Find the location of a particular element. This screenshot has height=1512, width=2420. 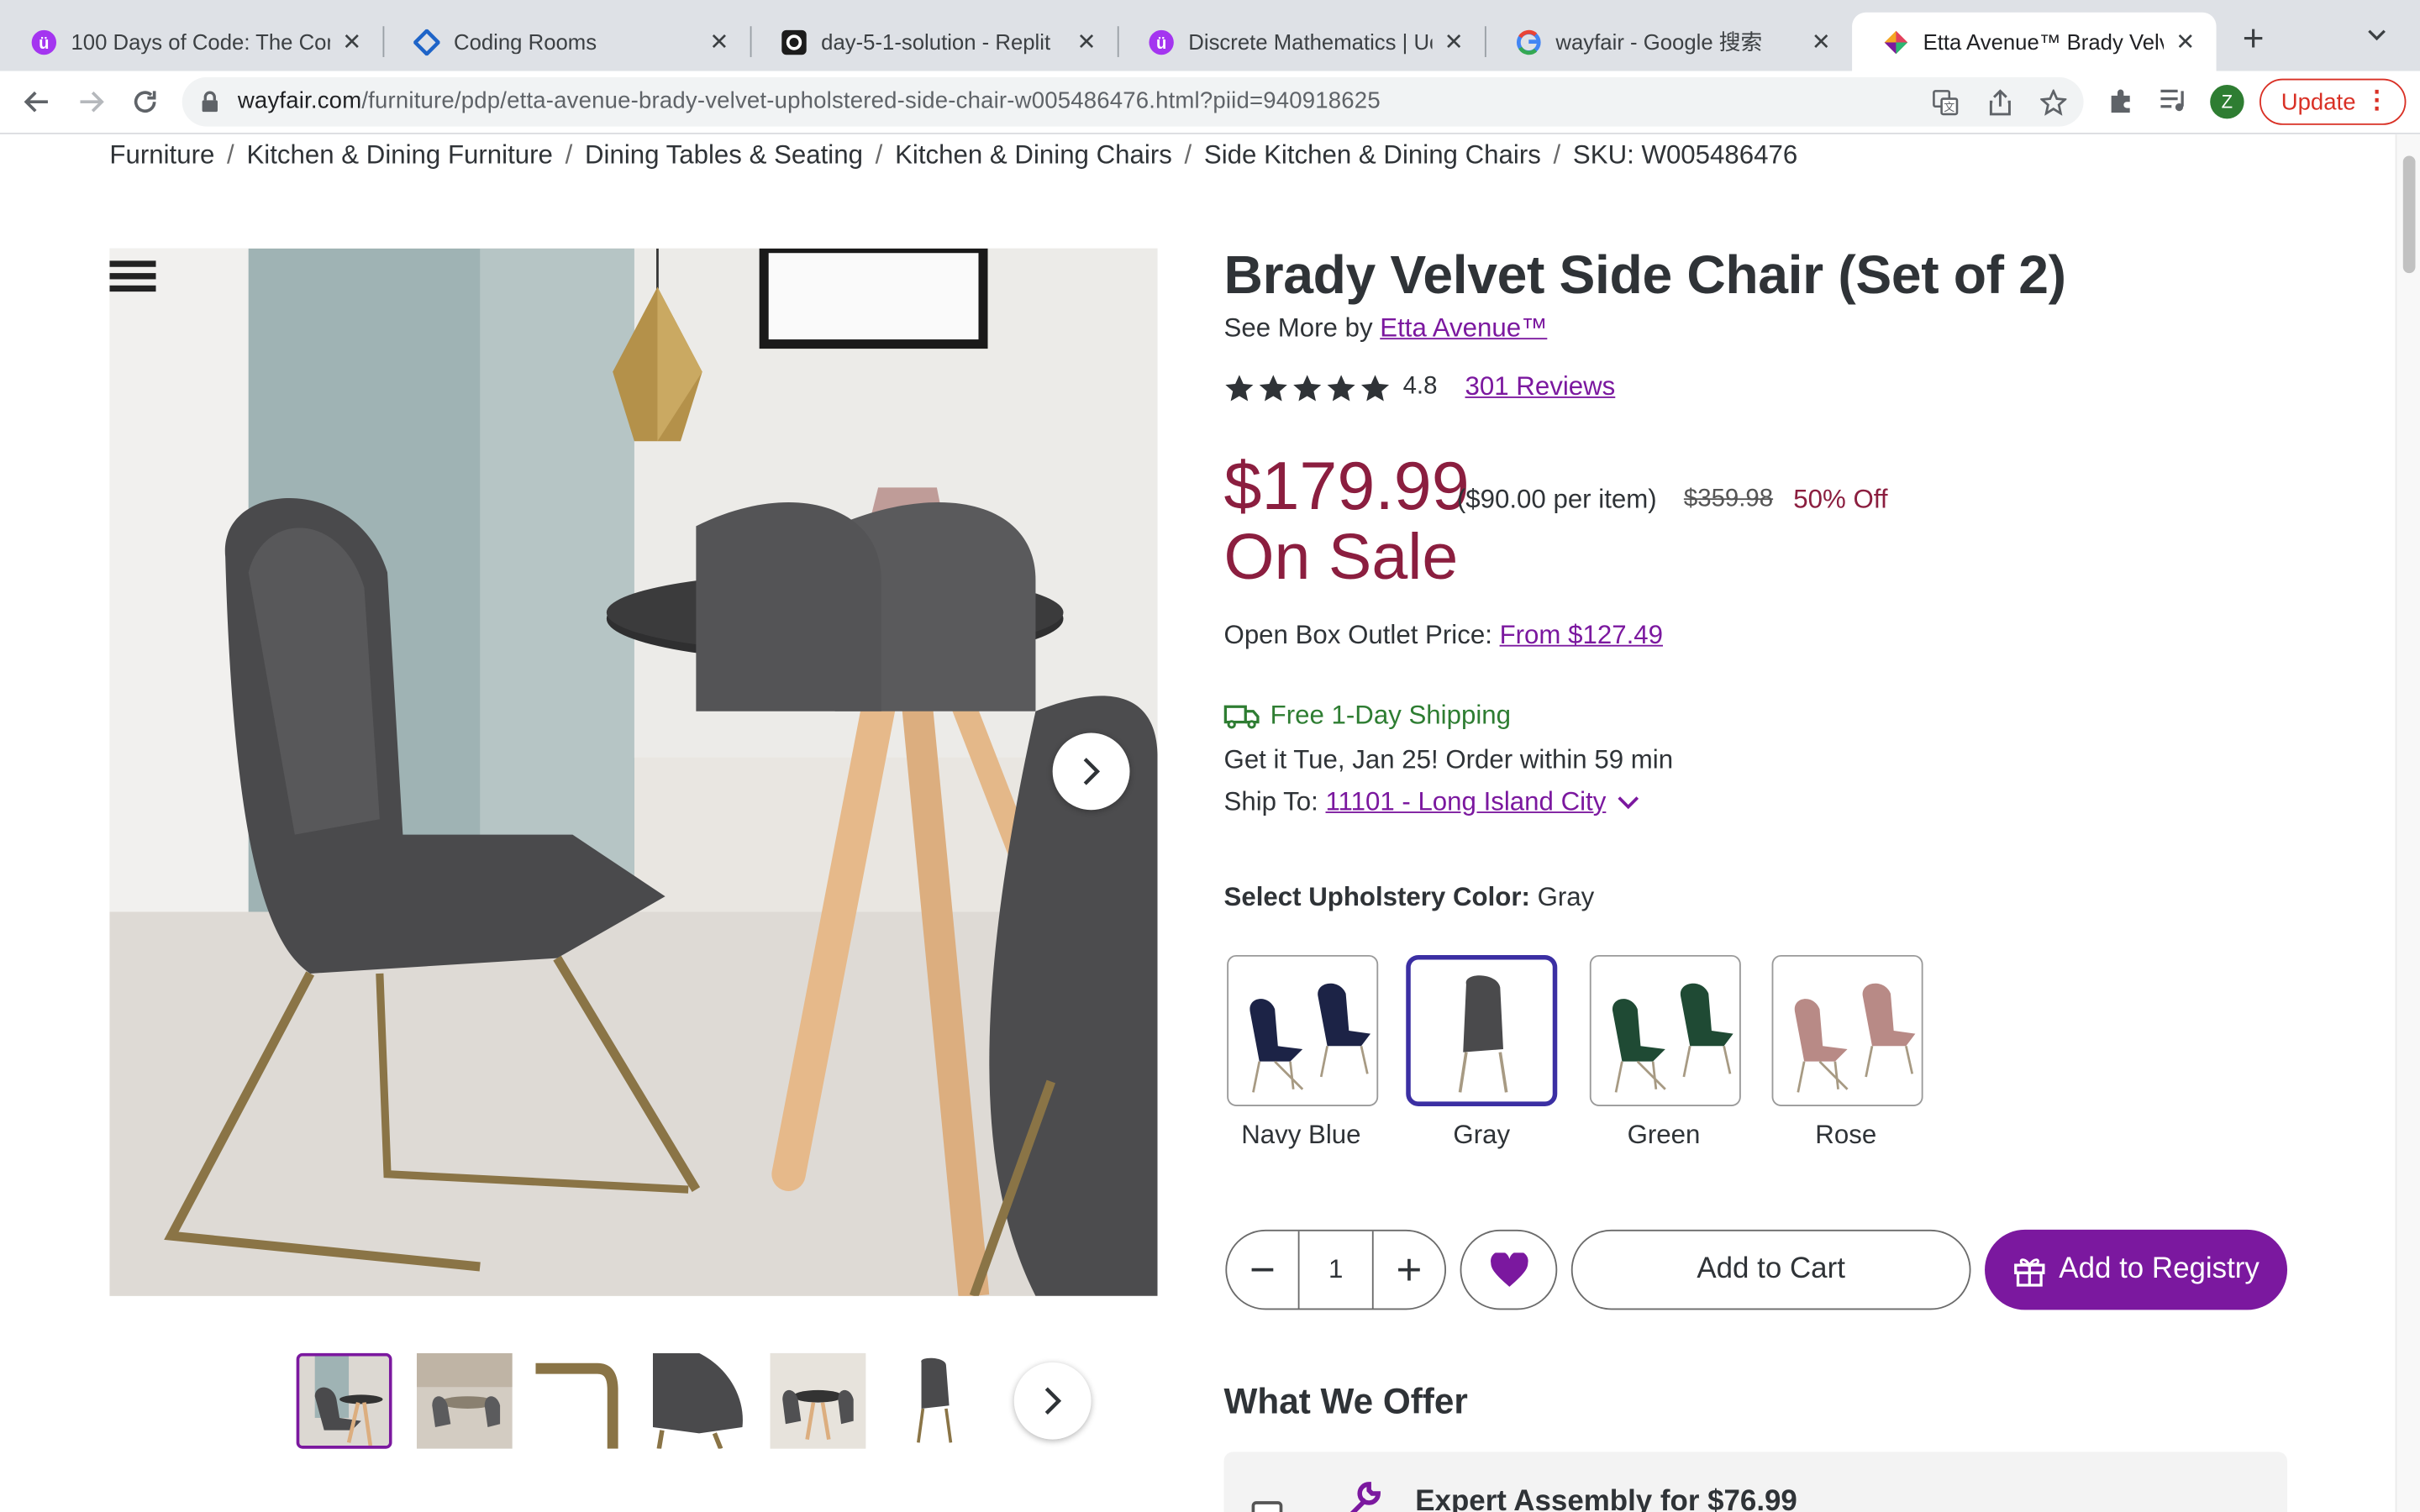

svg-text: ü is located at coordinates (44, 43).